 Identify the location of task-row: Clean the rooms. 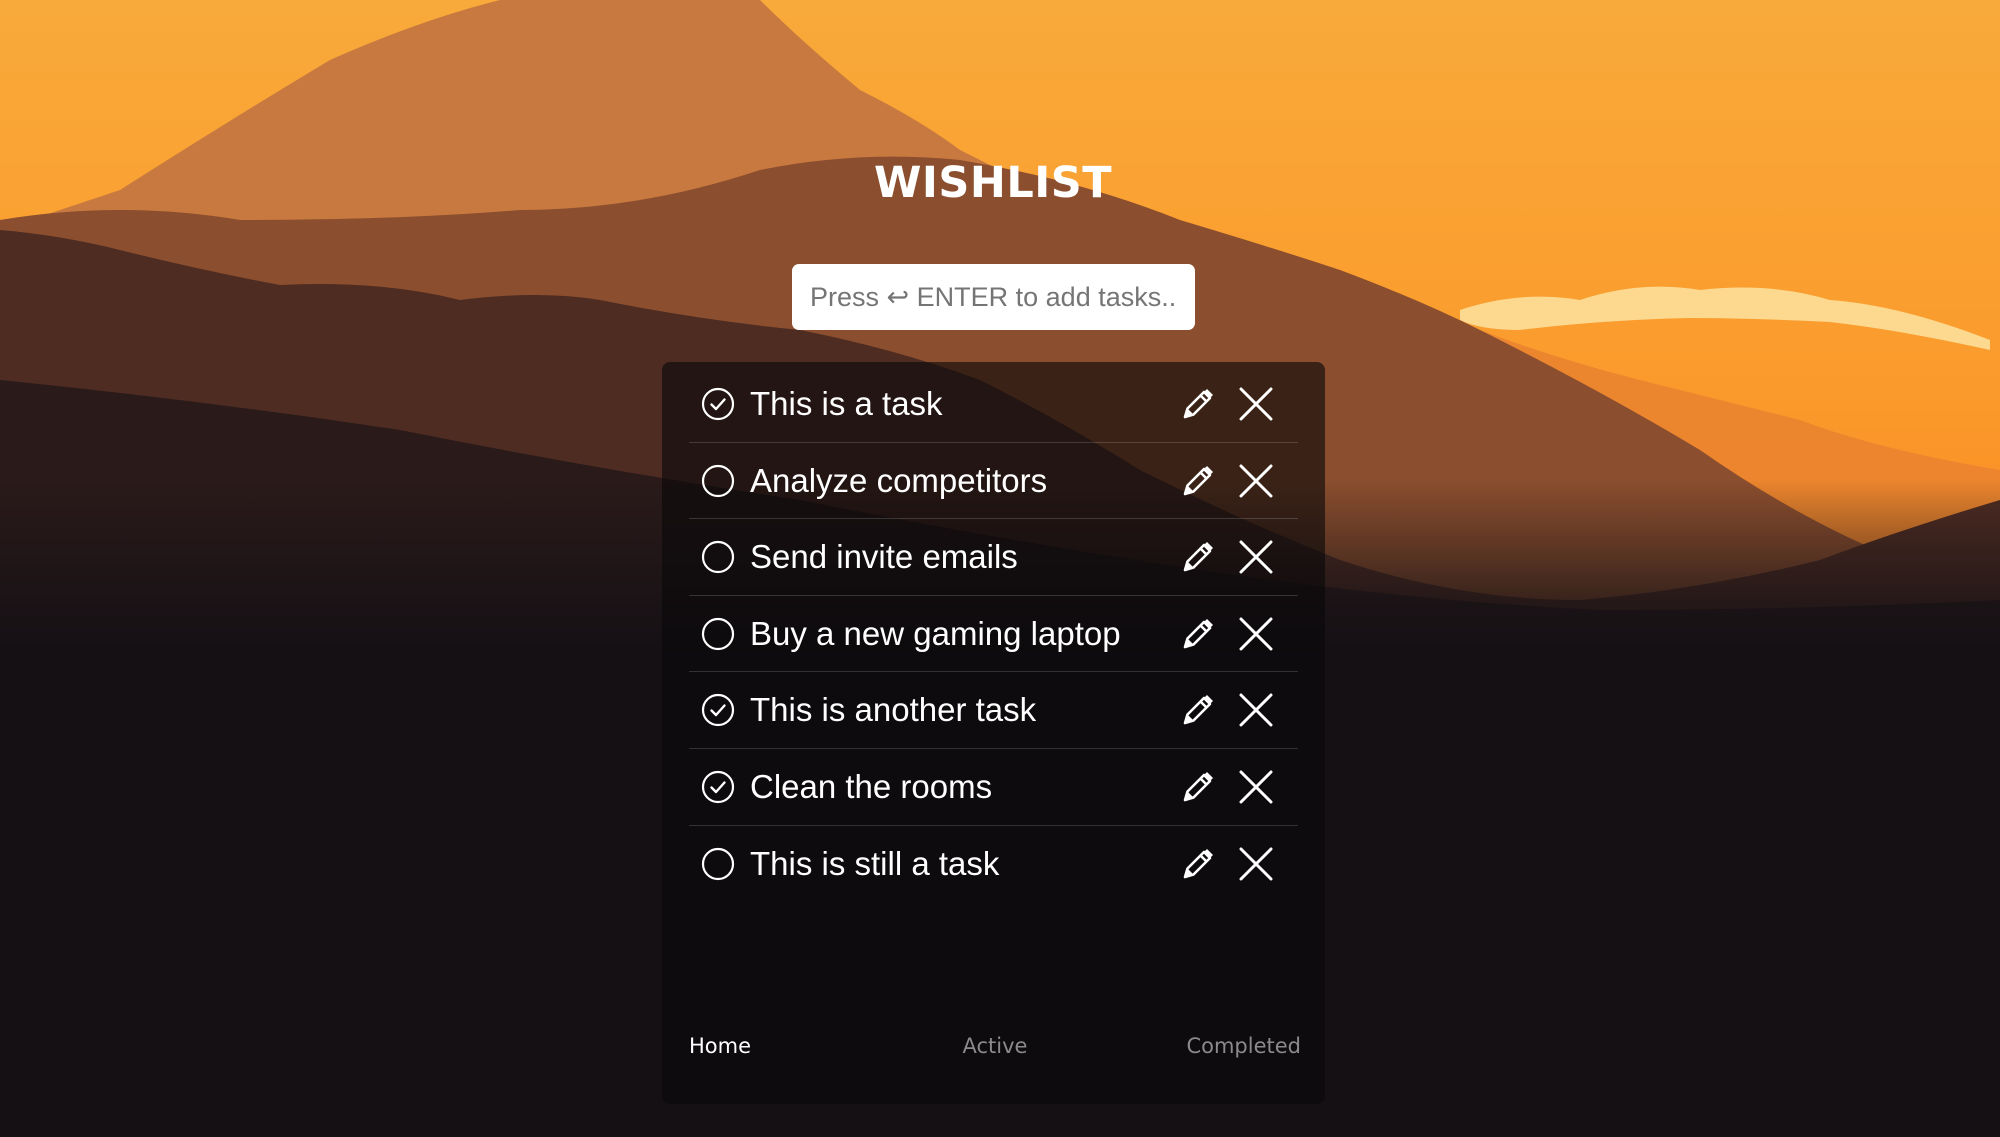
(993, 787).